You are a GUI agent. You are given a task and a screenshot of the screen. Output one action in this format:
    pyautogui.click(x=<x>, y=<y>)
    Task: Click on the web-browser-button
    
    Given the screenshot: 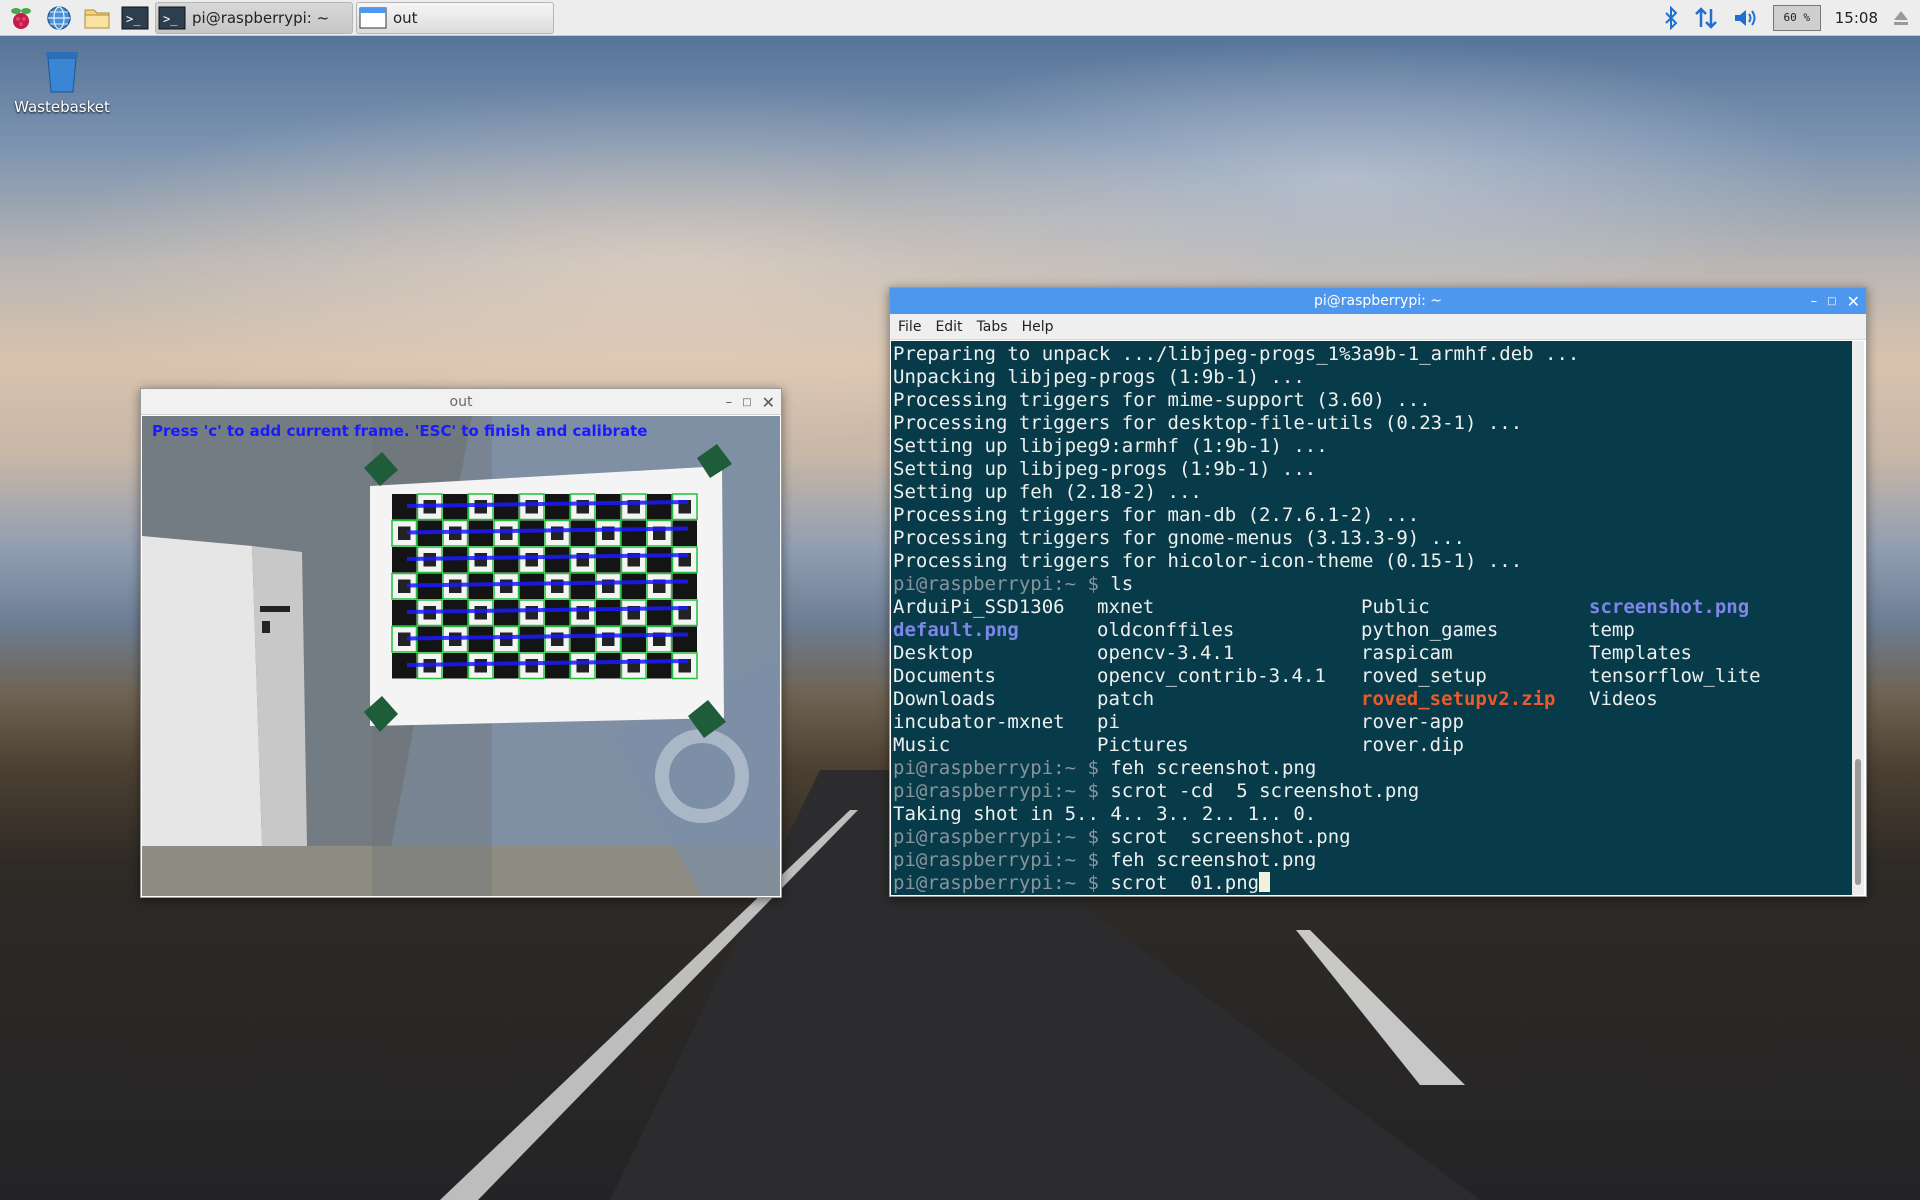 What is the action you would take?
    pyautogui.click(x=59, y=18)
    